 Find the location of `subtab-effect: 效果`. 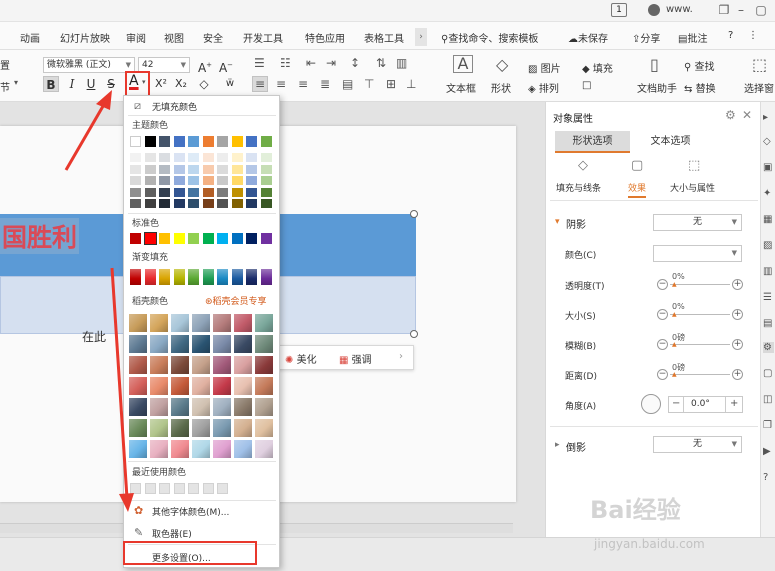

subtab-effect: 效果 is located at coordinates (637, 189).